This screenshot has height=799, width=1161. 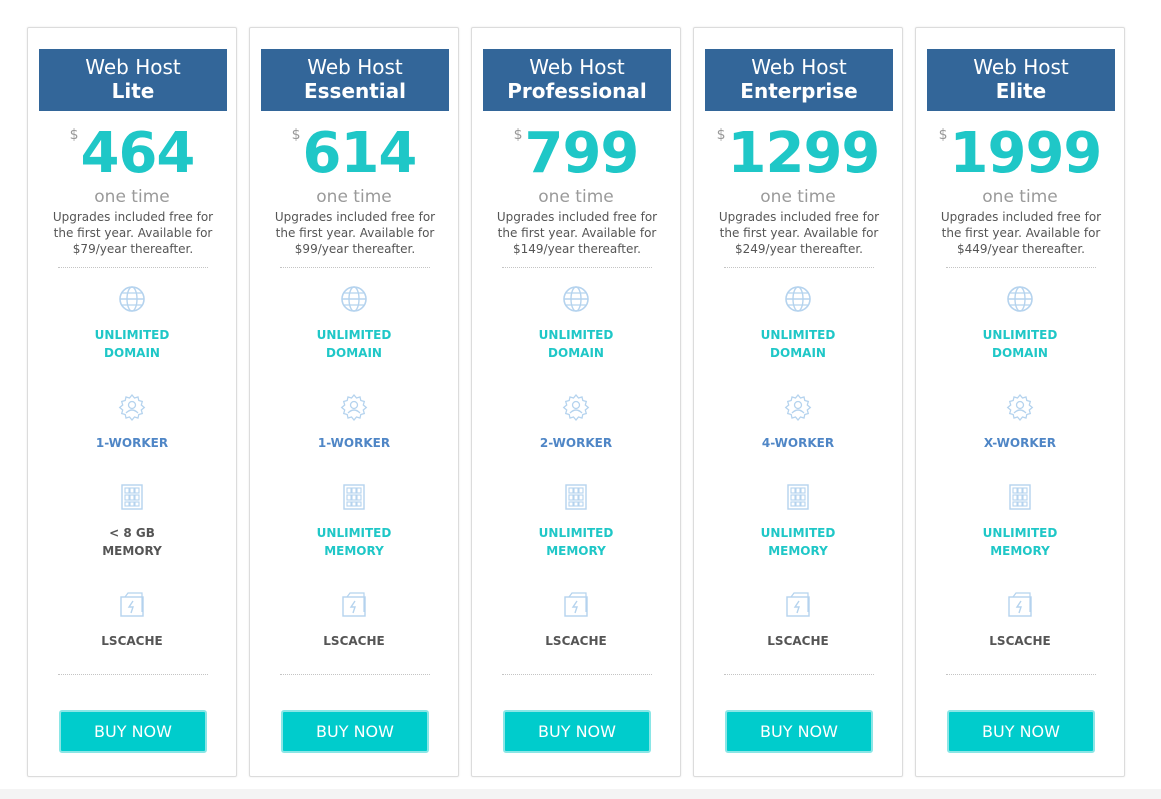 What do you see at coordinates (804, 153) in the screenshot?
I see `price-amount: 1299` at bounding box center [804, 153].